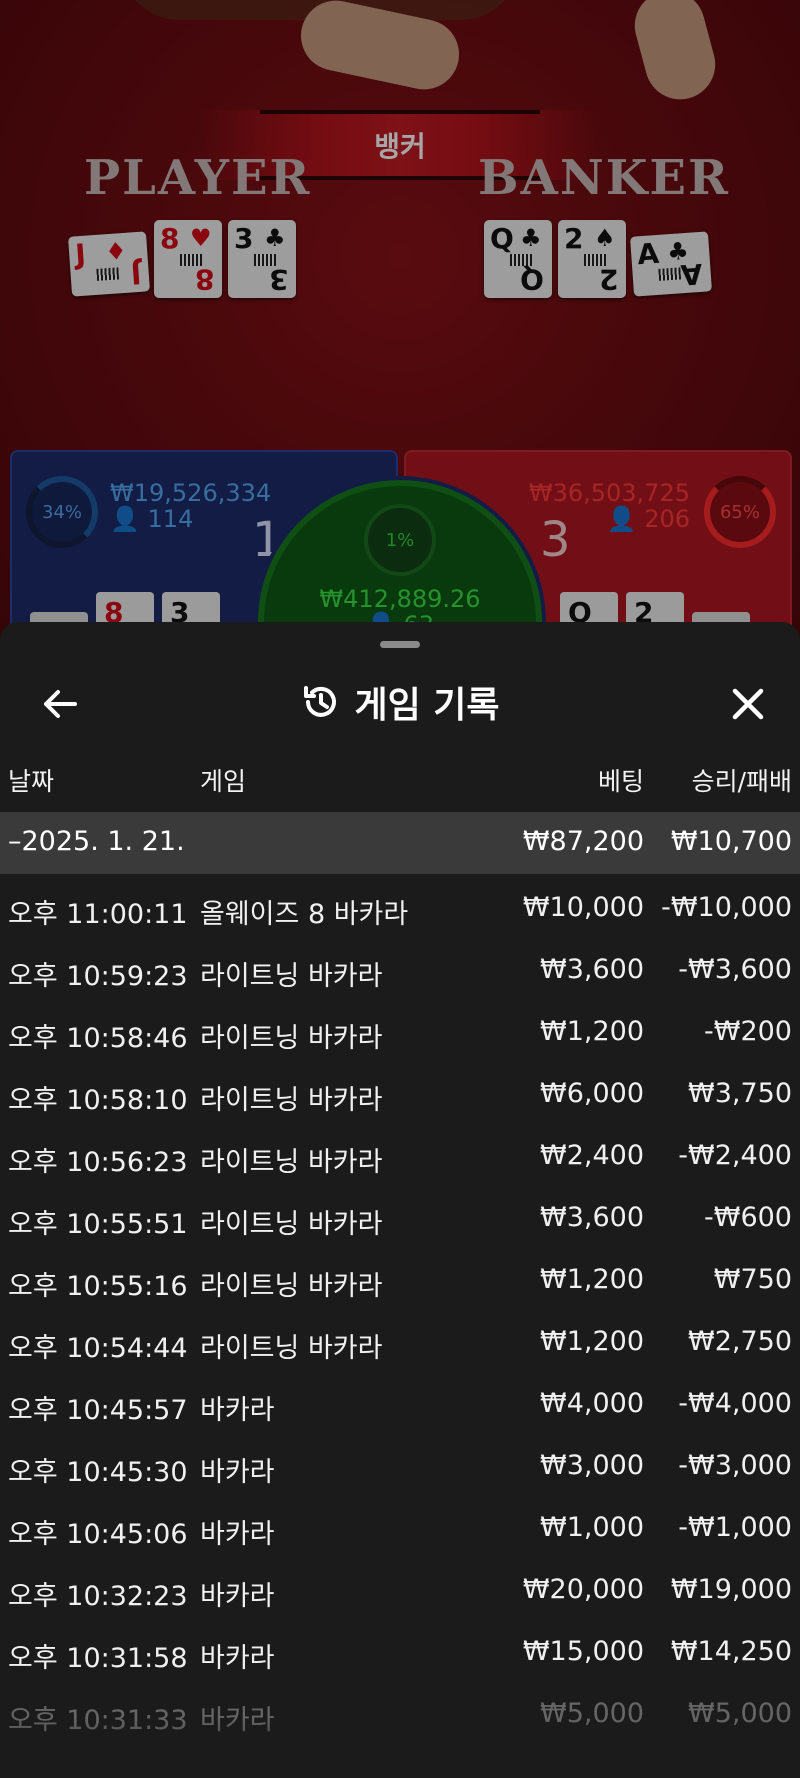 The image size is (800, 1778). Describe the element at coordinates (741, 781) in the screenshot. I see `column-header-result: 승리/패배` at that location.